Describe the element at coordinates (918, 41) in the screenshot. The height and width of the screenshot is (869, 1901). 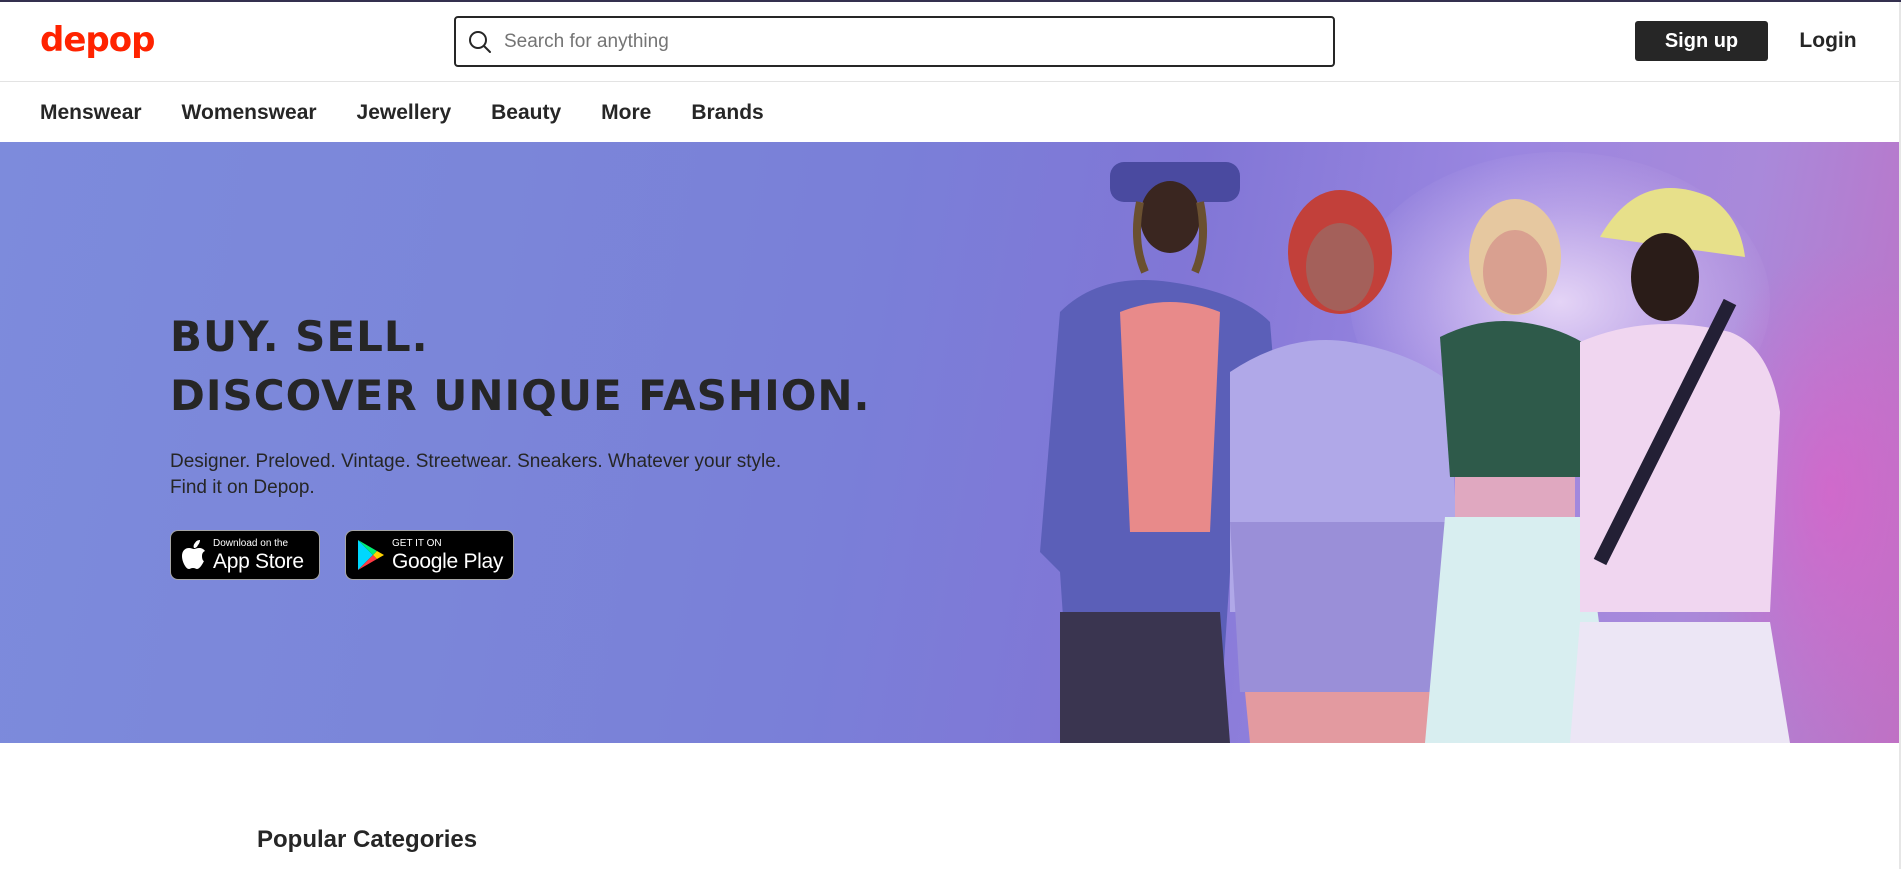
I see `search-input` at that location.